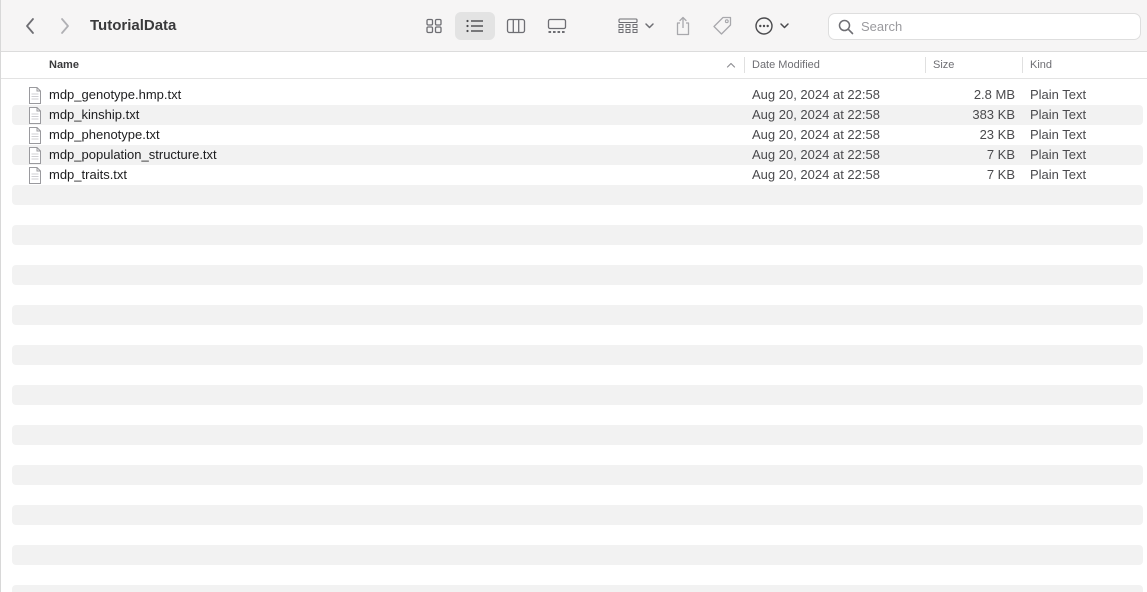 This screenshot has height=592, width=1147. Describe the element at coordinates (846, 27) in the screenshot. I see `search-icon` at that location.